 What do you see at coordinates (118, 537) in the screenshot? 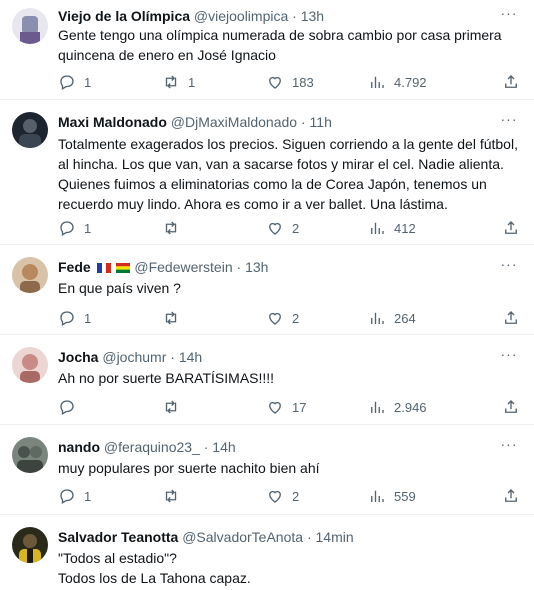
I see `author-name: Salvador Teanotta` at bounding box center [118, 537].